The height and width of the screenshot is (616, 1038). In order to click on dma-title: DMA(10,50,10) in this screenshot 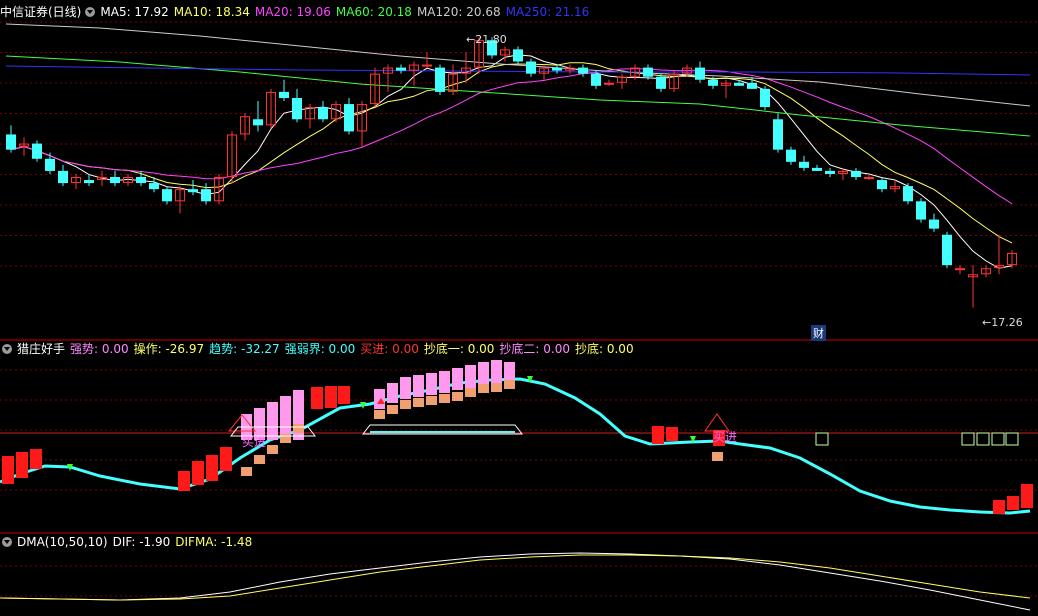, I will do `click(62, 542)`.